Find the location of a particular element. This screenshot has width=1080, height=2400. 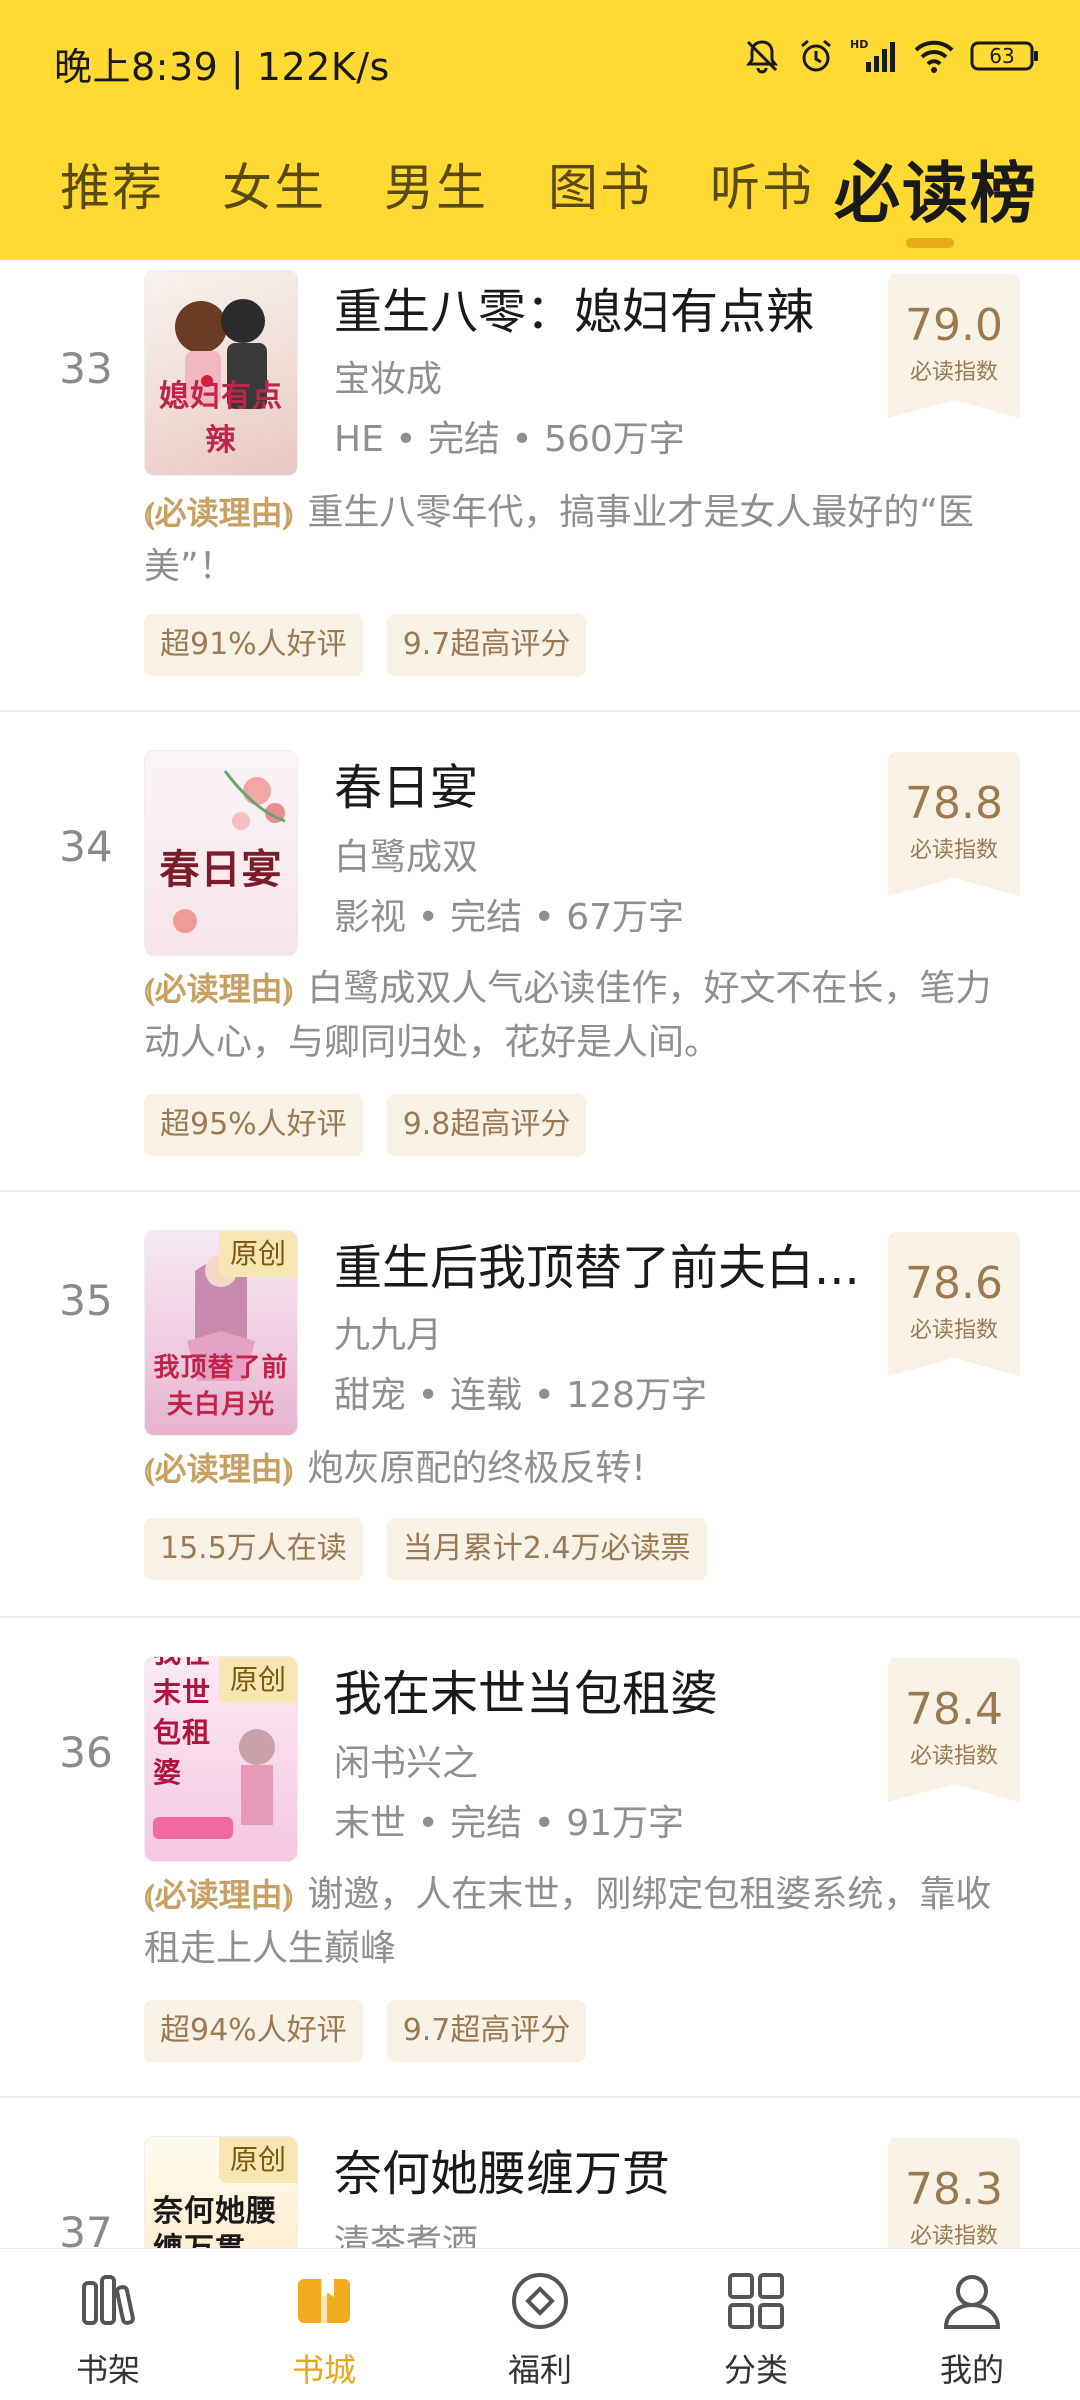

rank-number: 33 is located at coordinates (86, 368).